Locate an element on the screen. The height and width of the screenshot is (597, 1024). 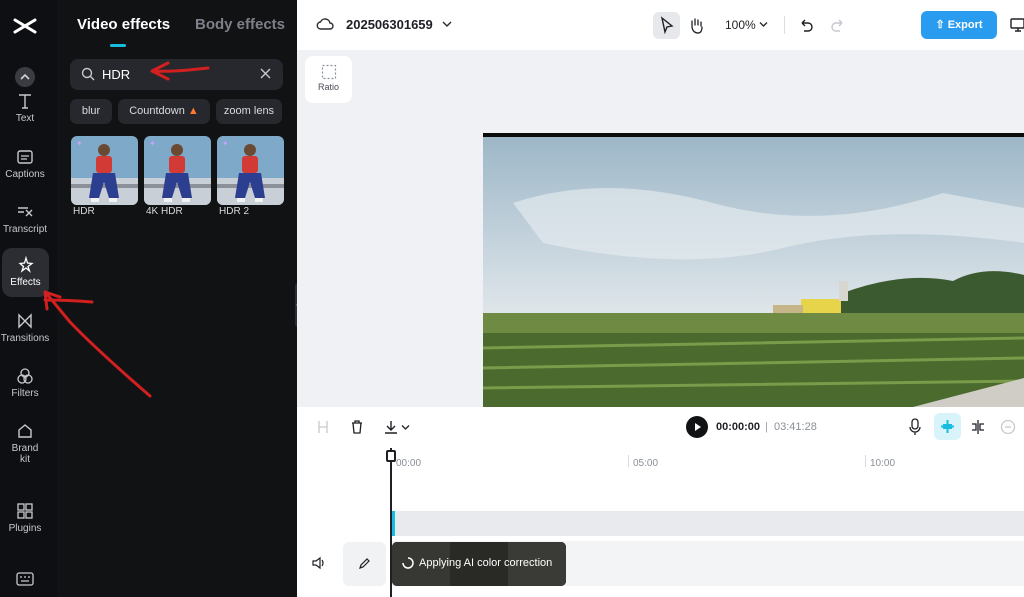
zoom-level: 100% is located at coordinates (740, 25).